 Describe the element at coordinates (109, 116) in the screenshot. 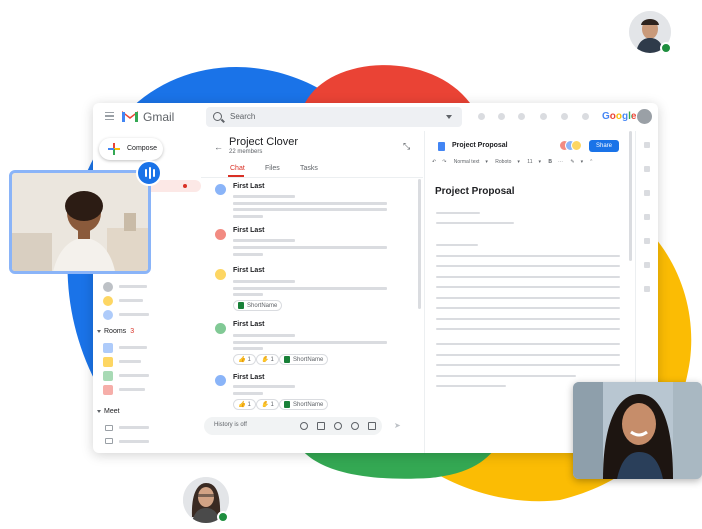

I see `hamburger-icon` at that location.